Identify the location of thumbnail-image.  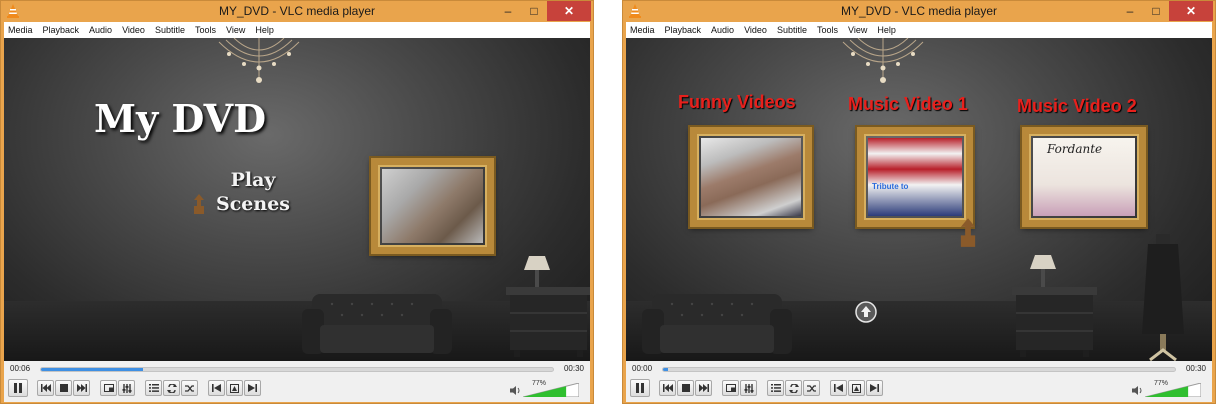
(432, 206).